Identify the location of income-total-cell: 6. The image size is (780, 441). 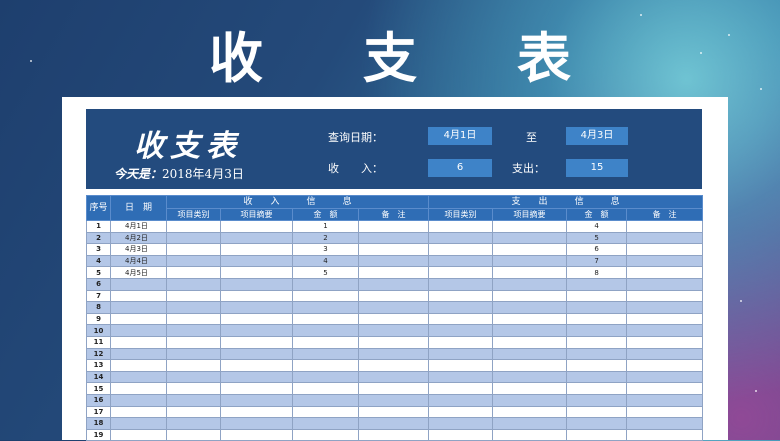
(460, 168).